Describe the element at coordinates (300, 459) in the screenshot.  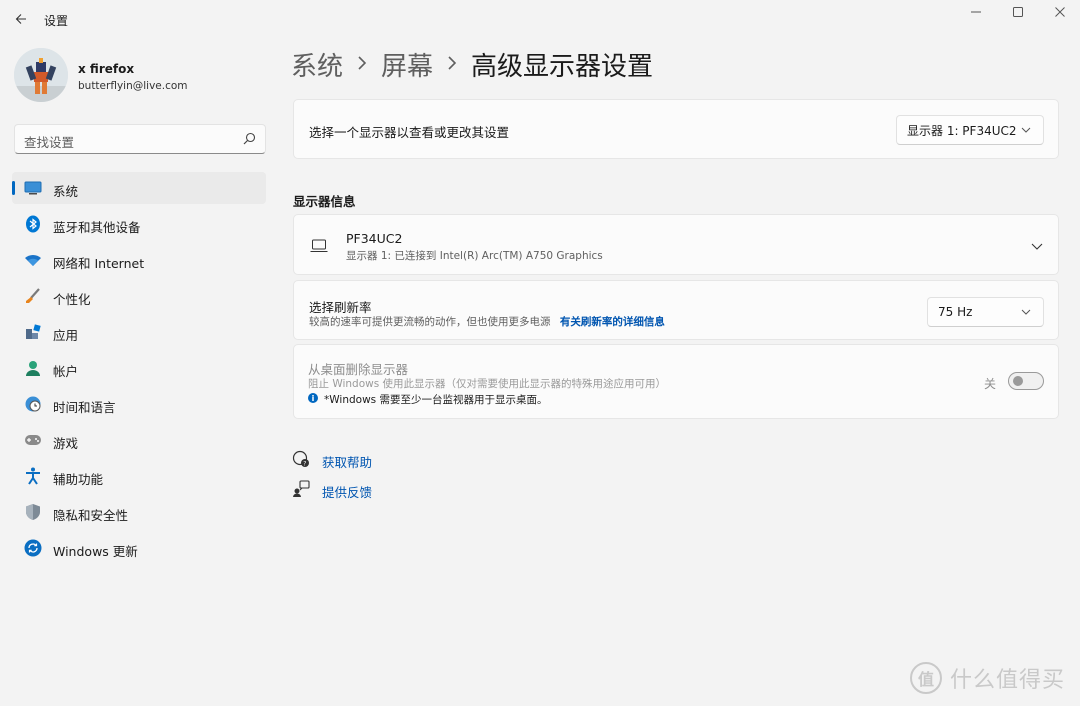
I see `help-chat-icon: ?` at that location.